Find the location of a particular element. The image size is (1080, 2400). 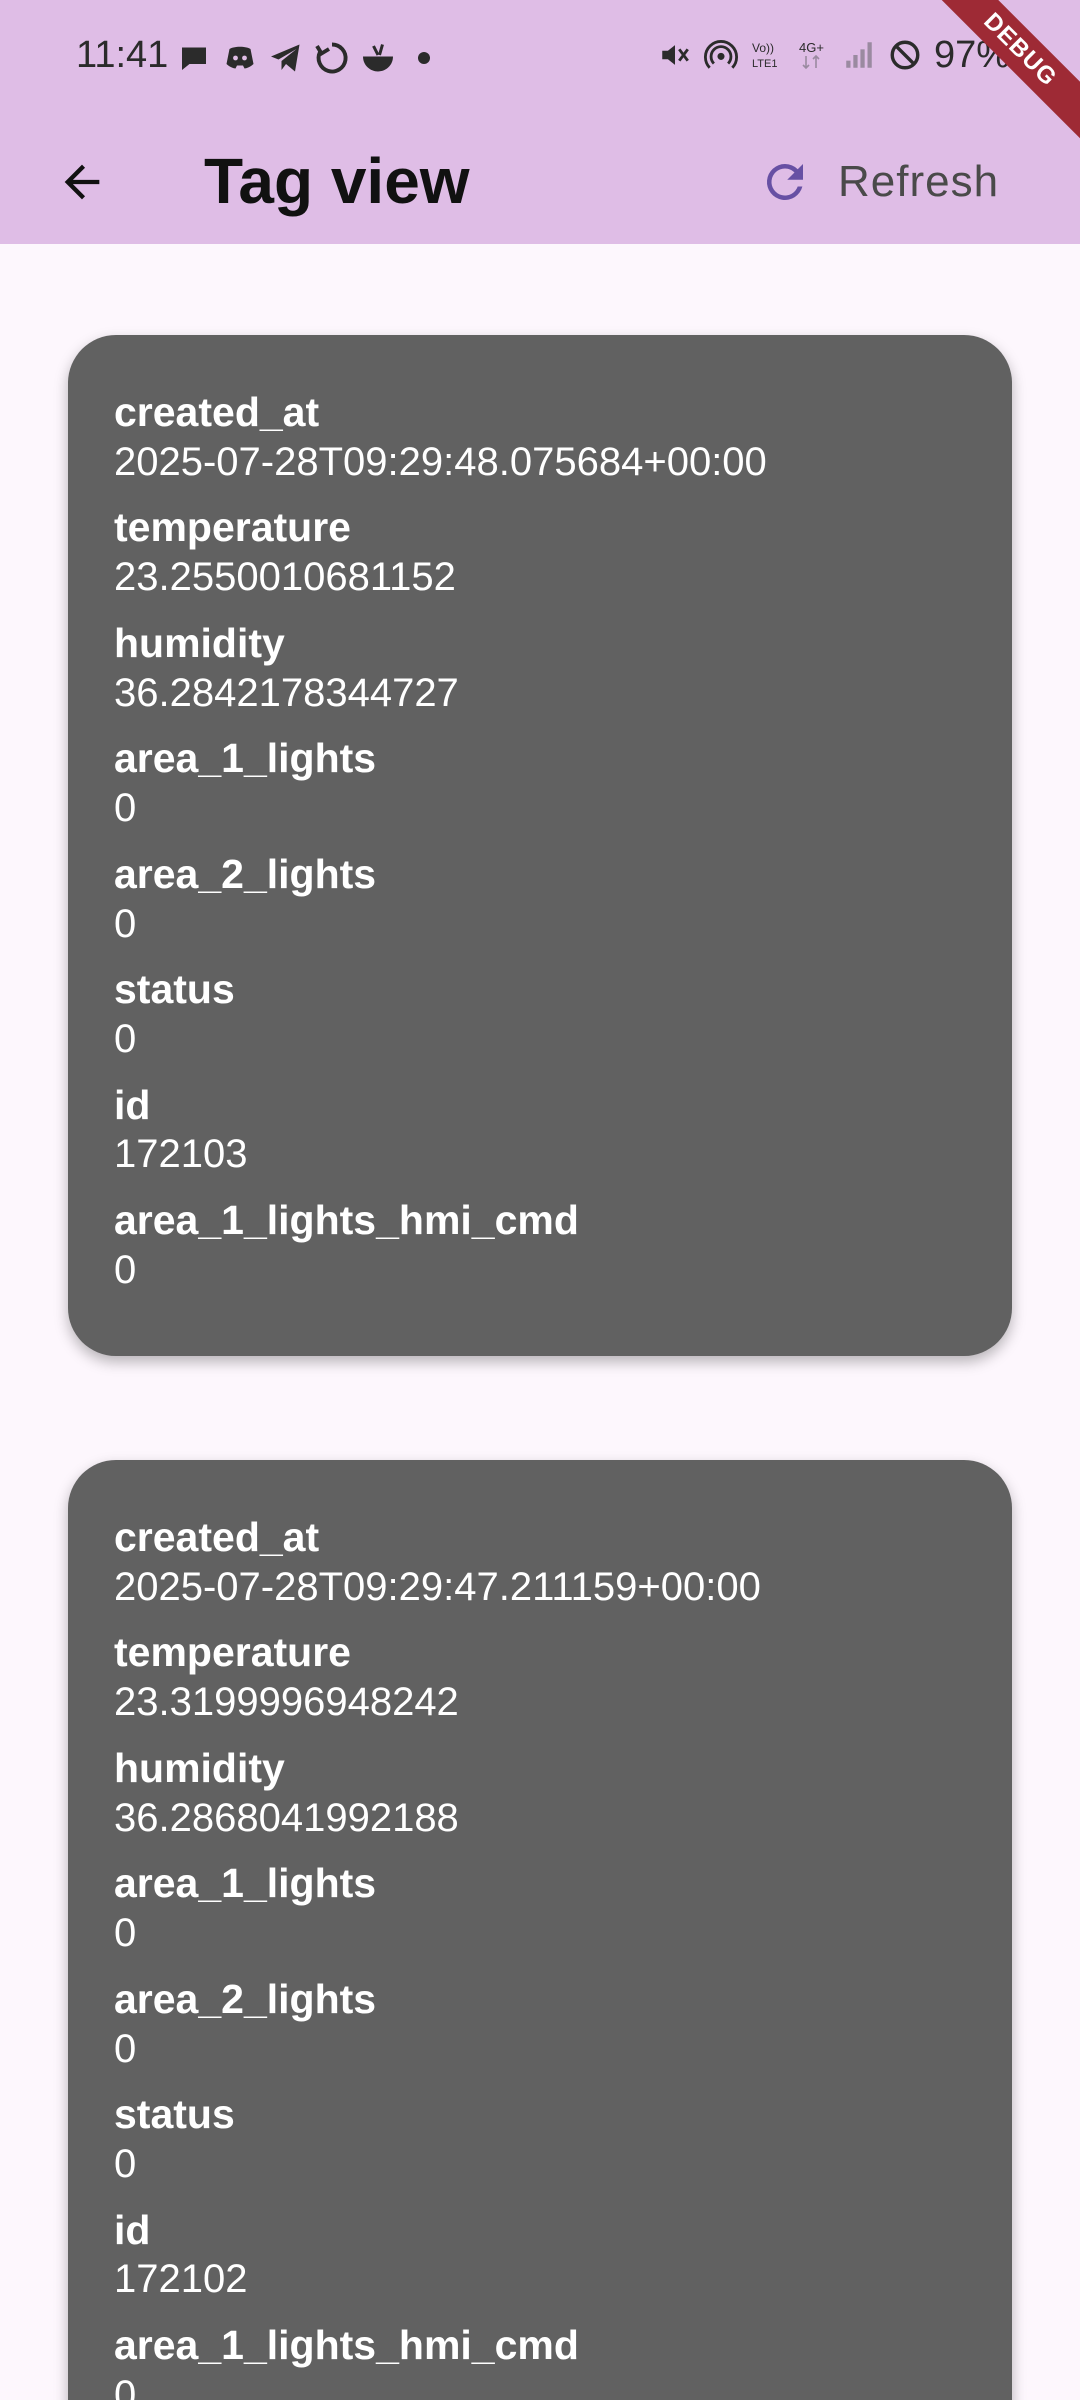

field-value: 36.2842178344727 is located at coordinates (286, 692).